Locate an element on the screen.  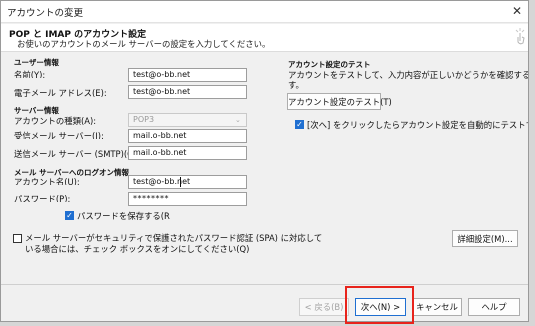
test-description-line1: アカウントをテストして、入力内容が正しいかどうかを確認することをお勧めしま is located at coordinates (408, 75).